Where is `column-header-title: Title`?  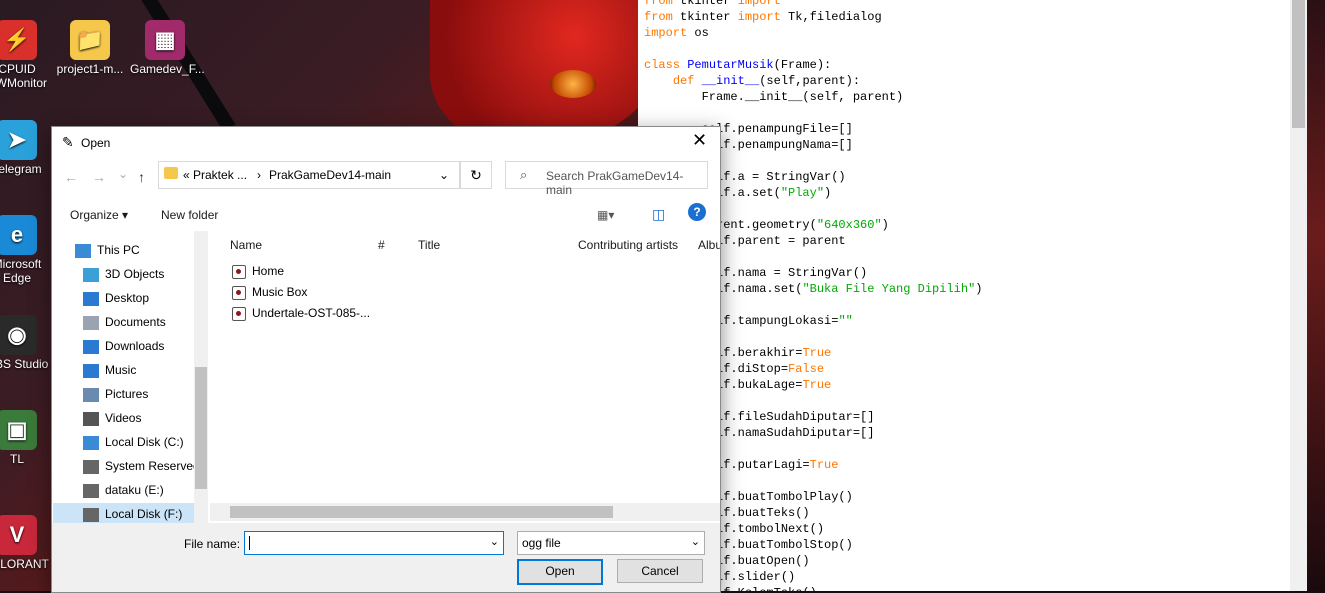
column-header-title: Title is located at coordinates (429, 245).